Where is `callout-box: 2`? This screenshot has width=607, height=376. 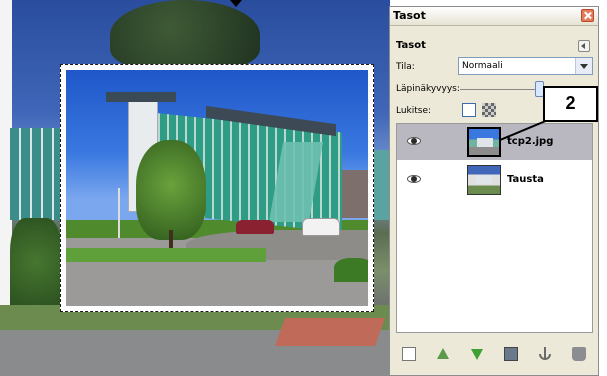
callout-box: 2 is located at coordinates (570, 104).